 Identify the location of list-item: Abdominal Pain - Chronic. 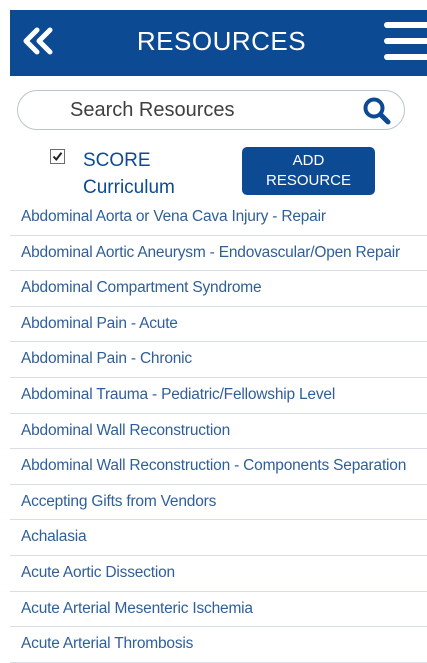
(218, 360).